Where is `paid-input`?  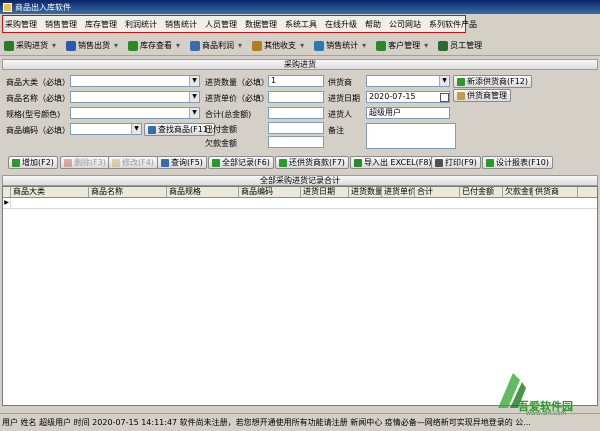 paid-input is located at coordinates (296, 128).